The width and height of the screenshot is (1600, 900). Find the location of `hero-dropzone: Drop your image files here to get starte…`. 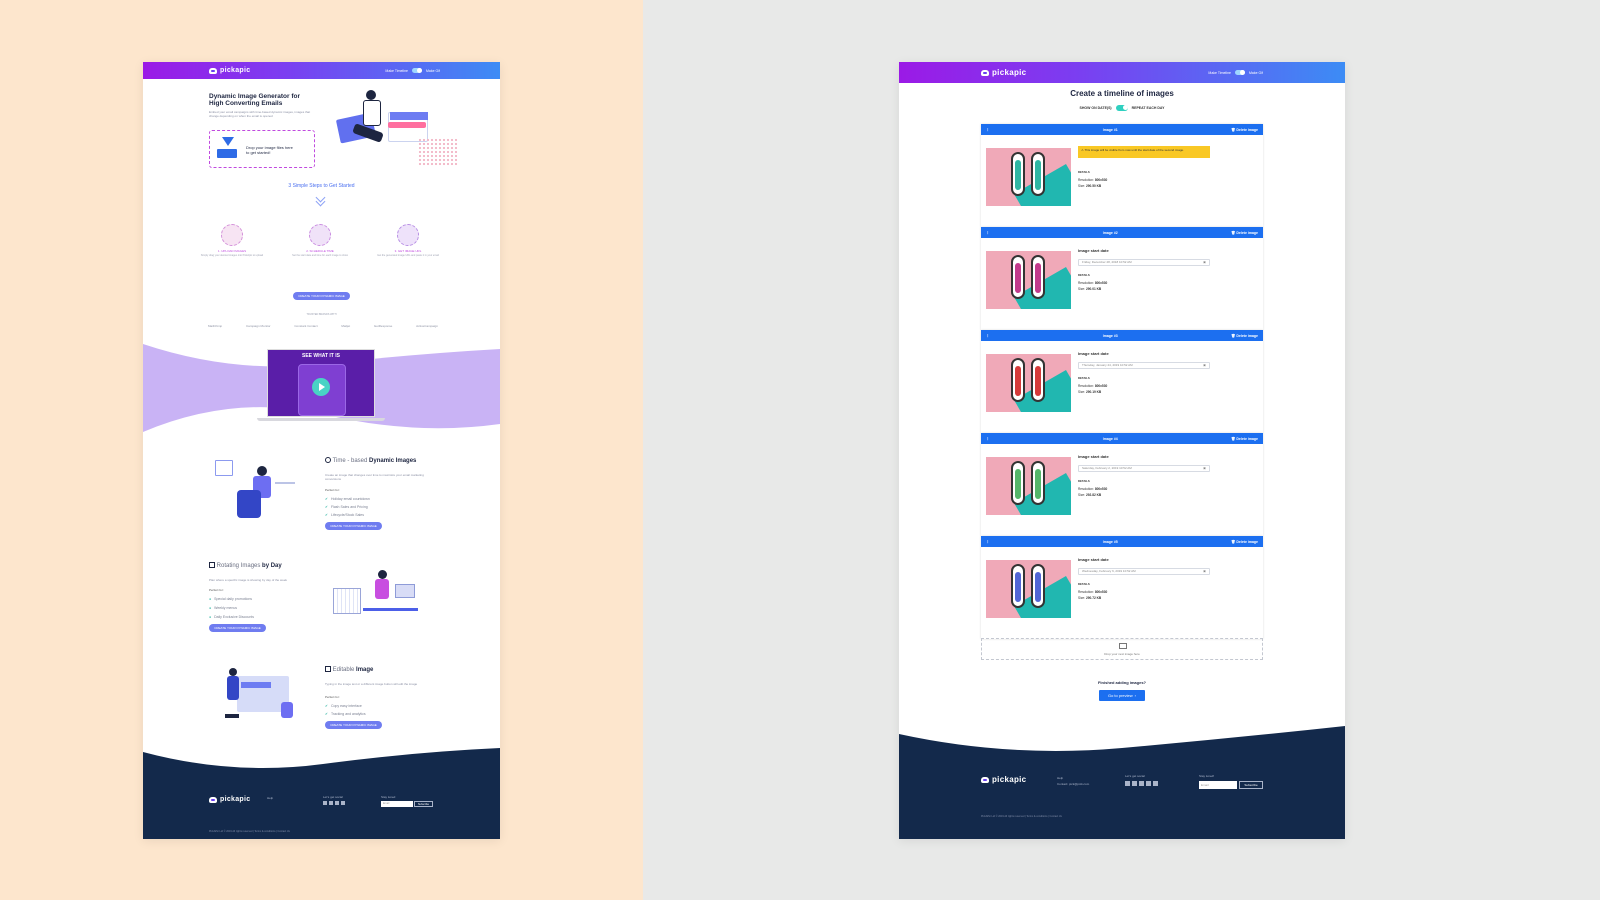

hero-dropzone: Drop your image files here to get starte… is located at coordinates (262, 149).